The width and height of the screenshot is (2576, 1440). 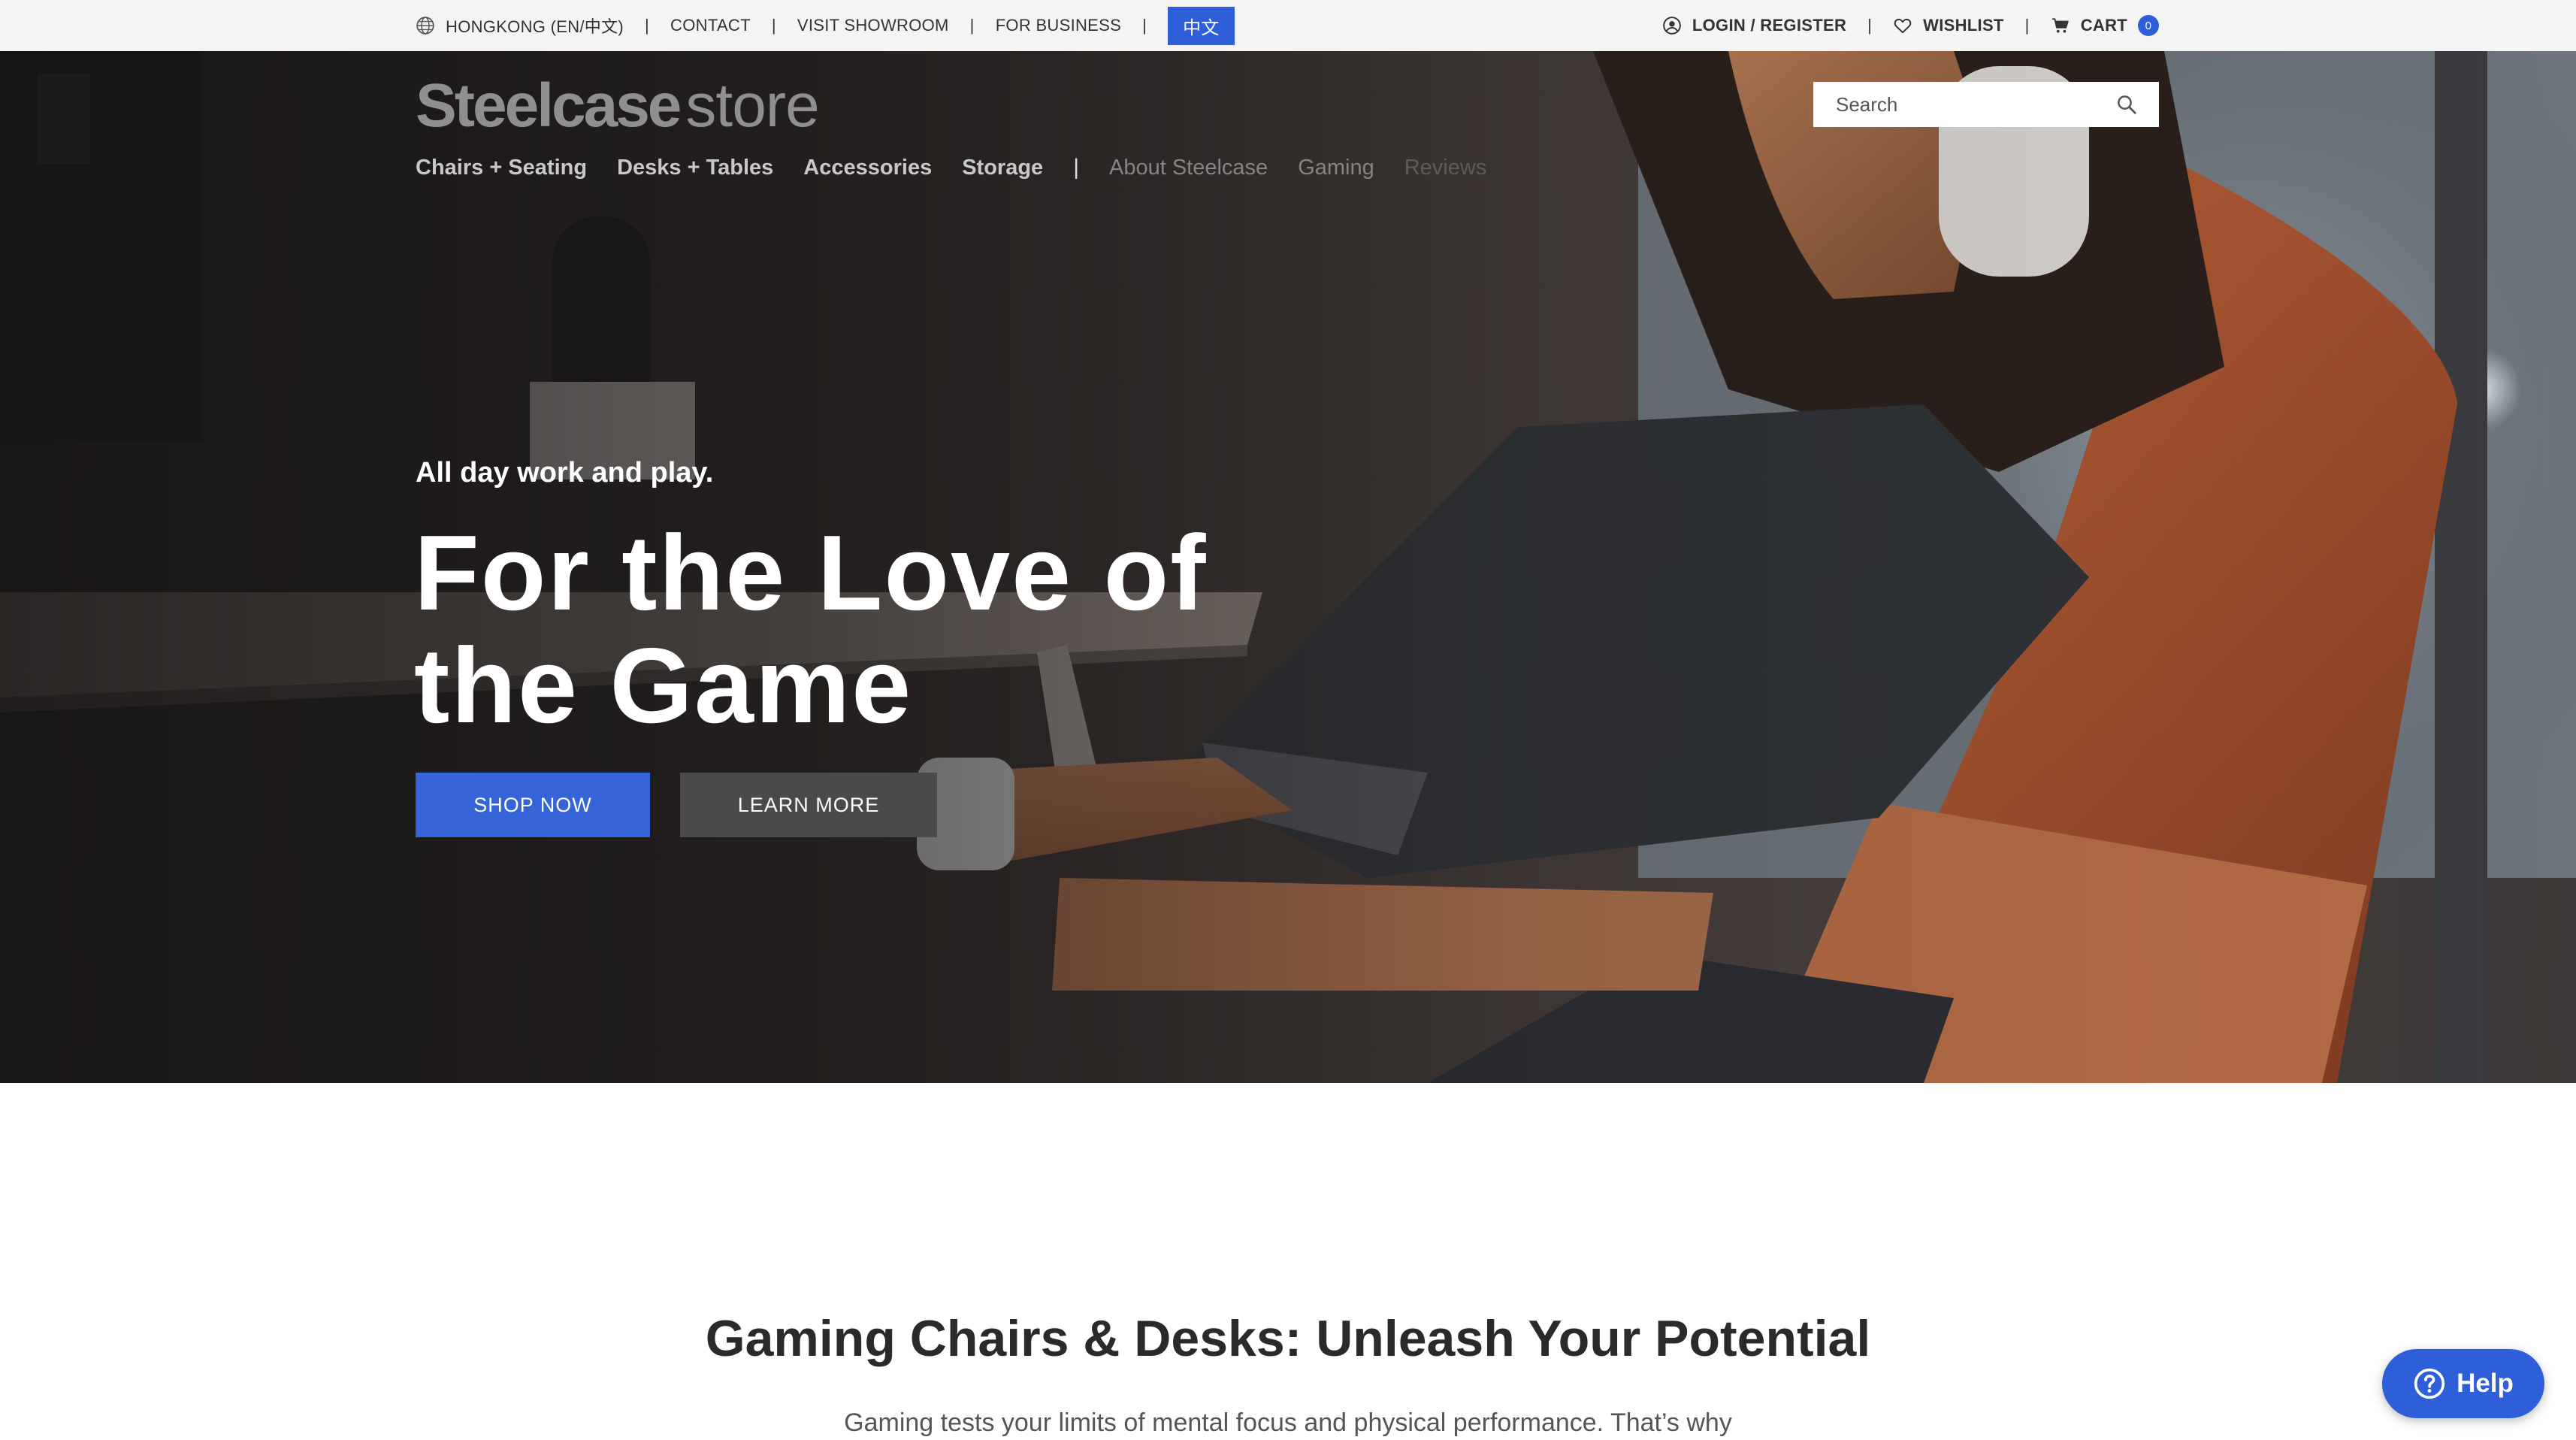 I want to click on shop-now-button: SHOP NOW, so click(x=533, y=805).